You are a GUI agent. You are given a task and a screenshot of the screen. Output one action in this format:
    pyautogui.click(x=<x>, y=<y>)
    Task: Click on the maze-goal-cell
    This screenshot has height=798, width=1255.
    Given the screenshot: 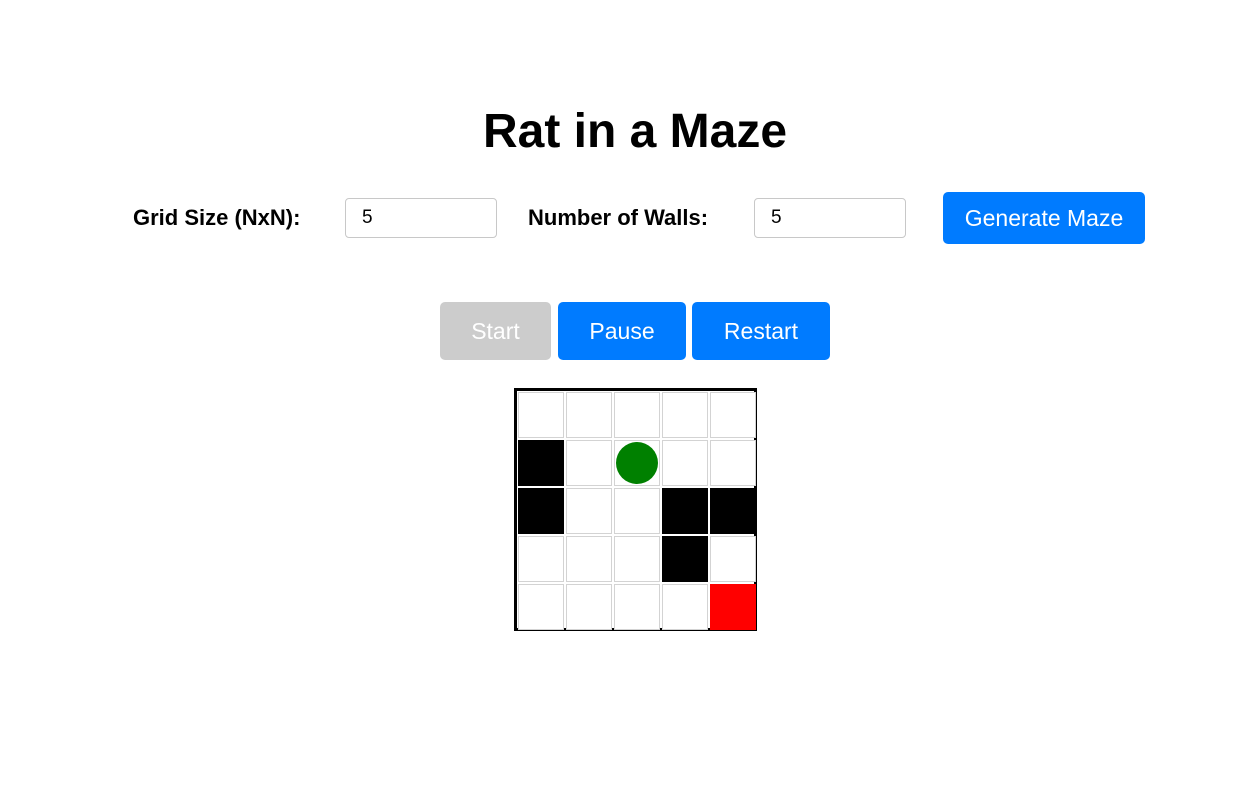 What is the action you would take?
    pyautogui.click(x=733, y=607)
    